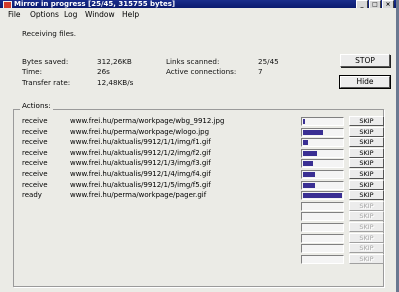  Describe the element at coordinates (193, 61) in the screenshot. I see `links-scanned-label: Links scanned:` at that location.